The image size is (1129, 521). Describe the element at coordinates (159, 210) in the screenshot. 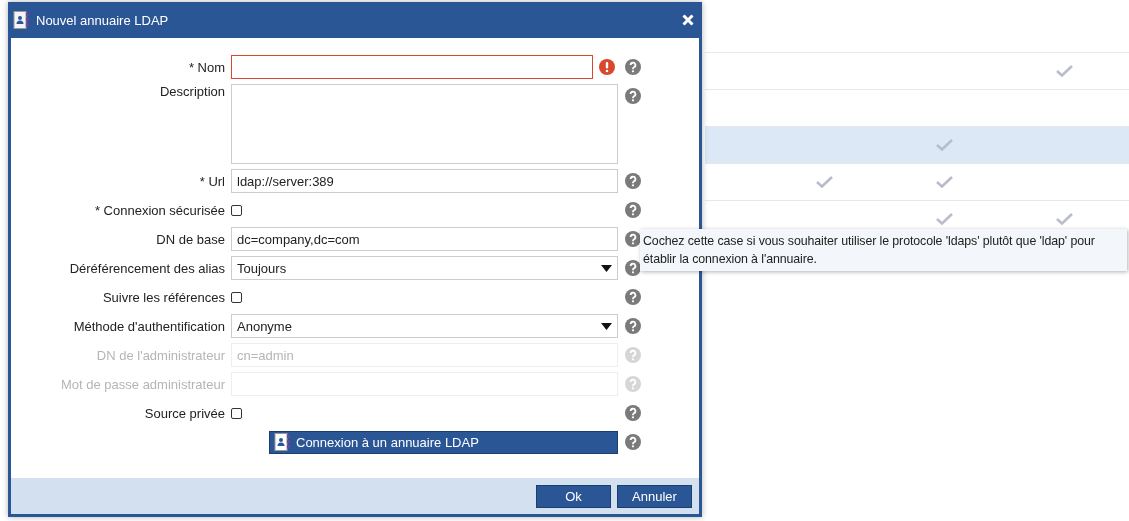

I see `field-label: * Connexion sécurisée` at that location.